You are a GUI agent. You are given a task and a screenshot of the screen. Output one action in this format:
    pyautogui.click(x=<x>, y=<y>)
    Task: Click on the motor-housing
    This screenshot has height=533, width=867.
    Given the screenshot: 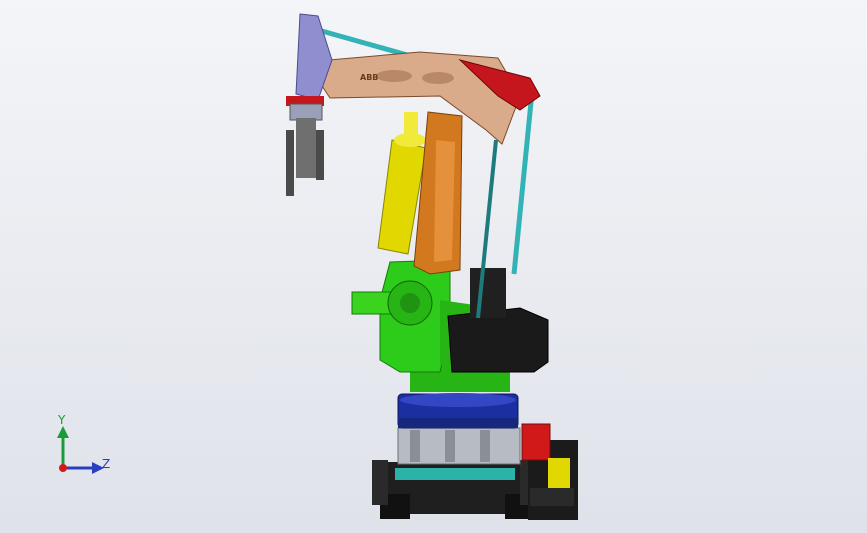 What is the action you would take?
    pyautogui.click(x=498, y=320)
    